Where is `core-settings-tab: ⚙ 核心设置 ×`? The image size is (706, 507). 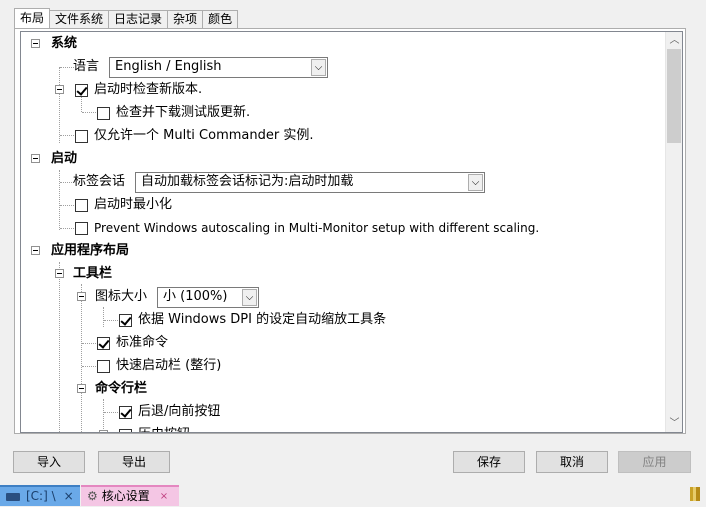 core-settings-tab: ⚙ 核心设置 × is located at coordinates (130, 495).